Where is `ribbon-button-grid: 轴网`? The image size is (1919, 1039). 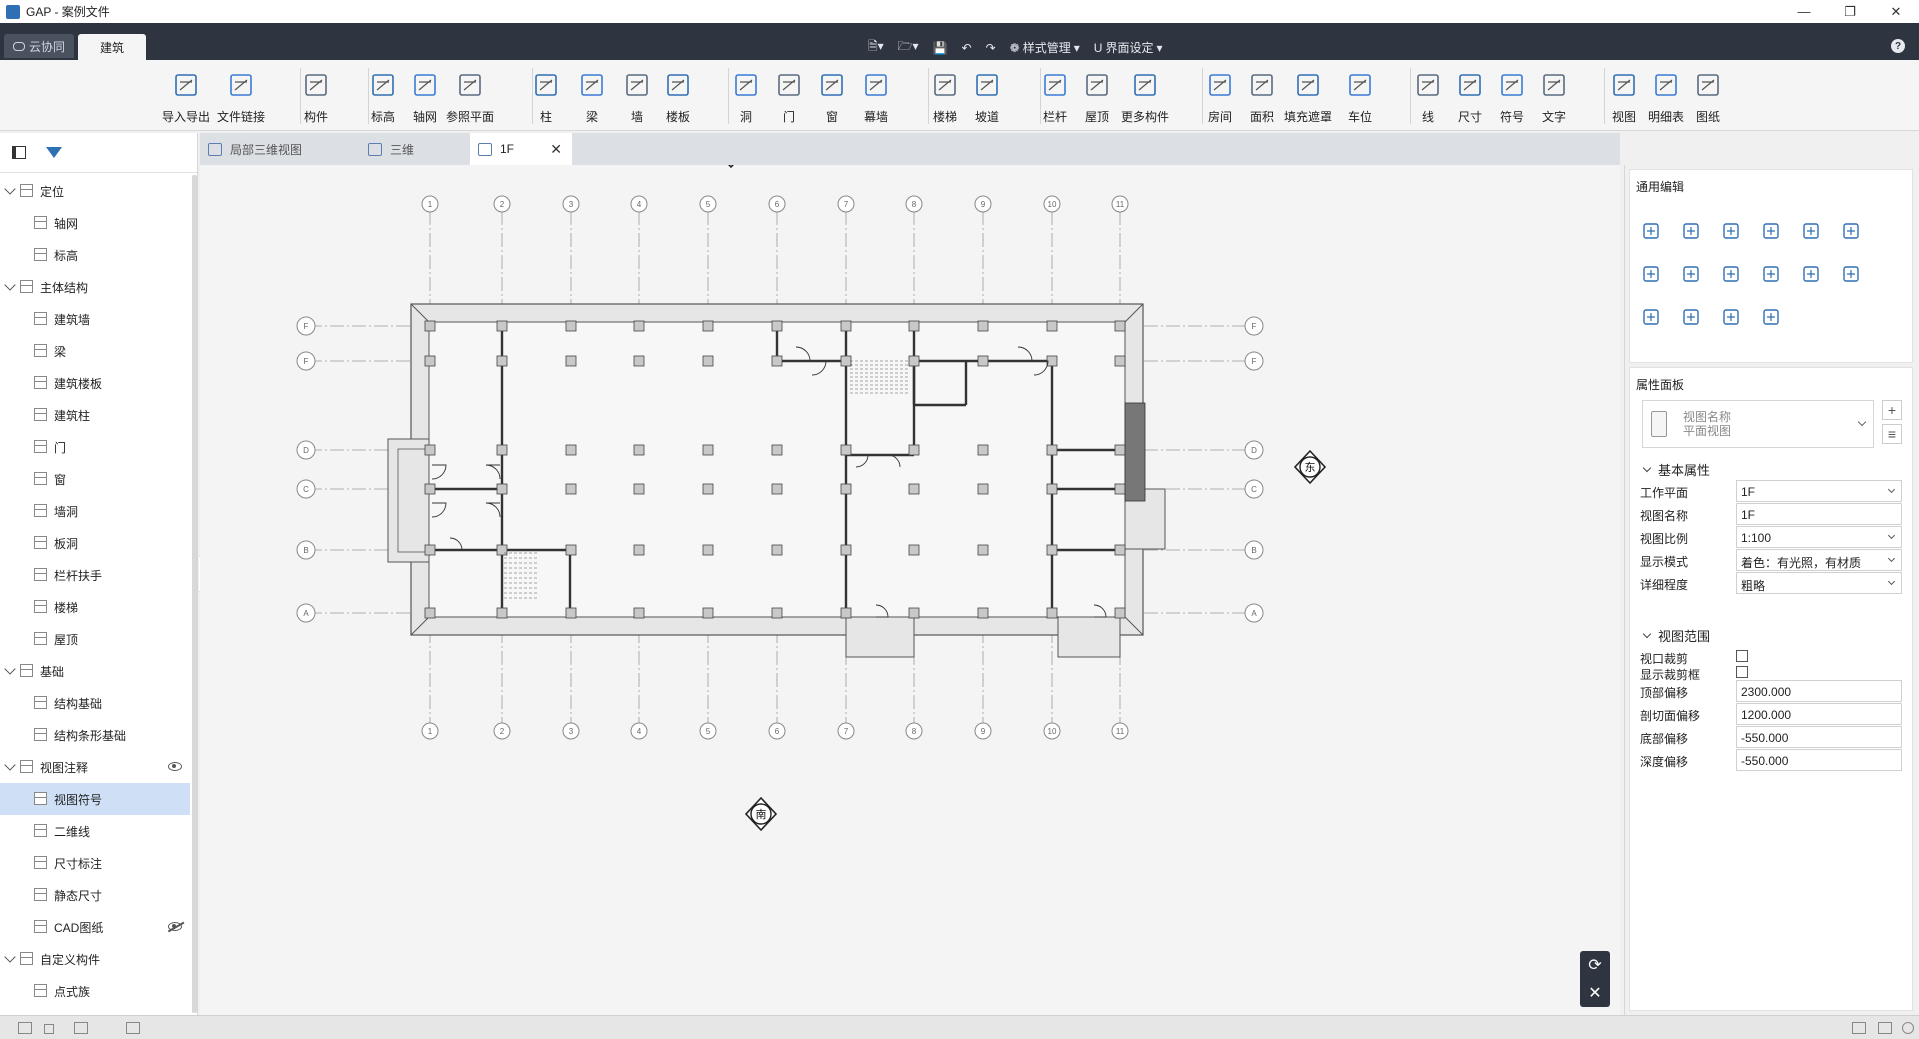 ribbon-button-grid: 轴网 is located at coordinates (425, 97).